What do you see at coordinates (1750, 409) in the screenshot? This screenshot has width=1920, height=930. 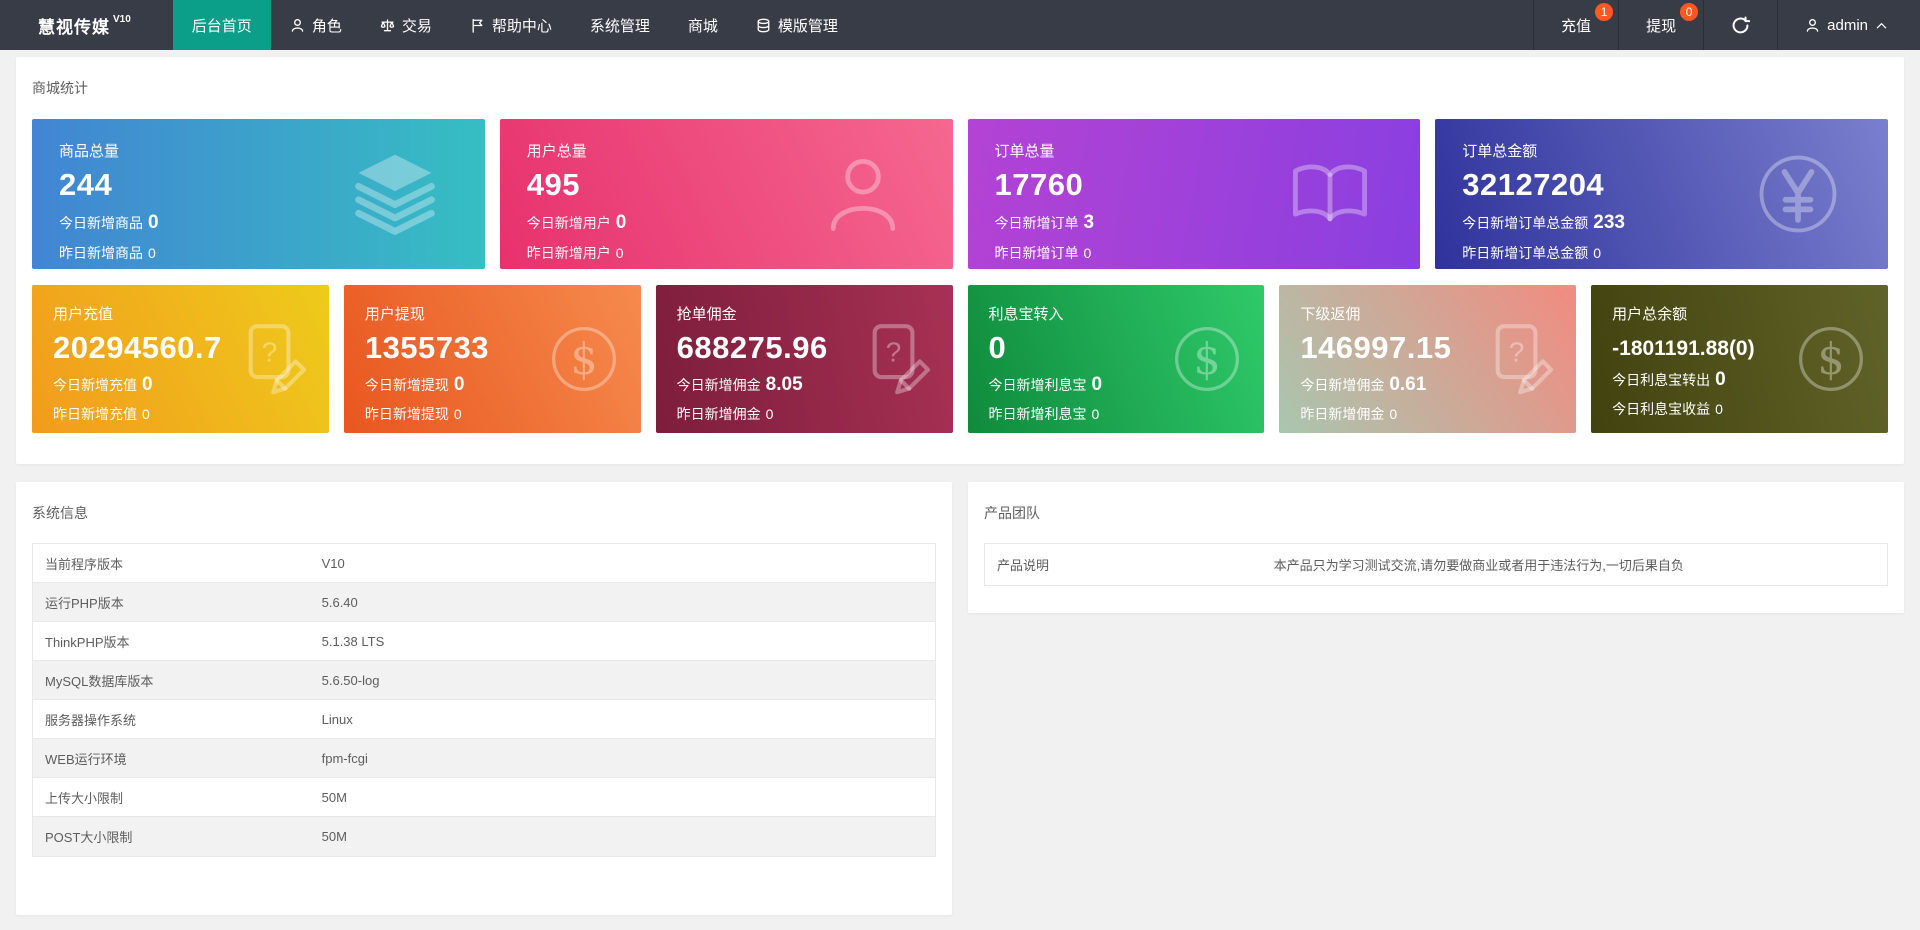 I see `stat-yesterday-line: 今日利息宝收益 0` at bounding box center [1750, 409].